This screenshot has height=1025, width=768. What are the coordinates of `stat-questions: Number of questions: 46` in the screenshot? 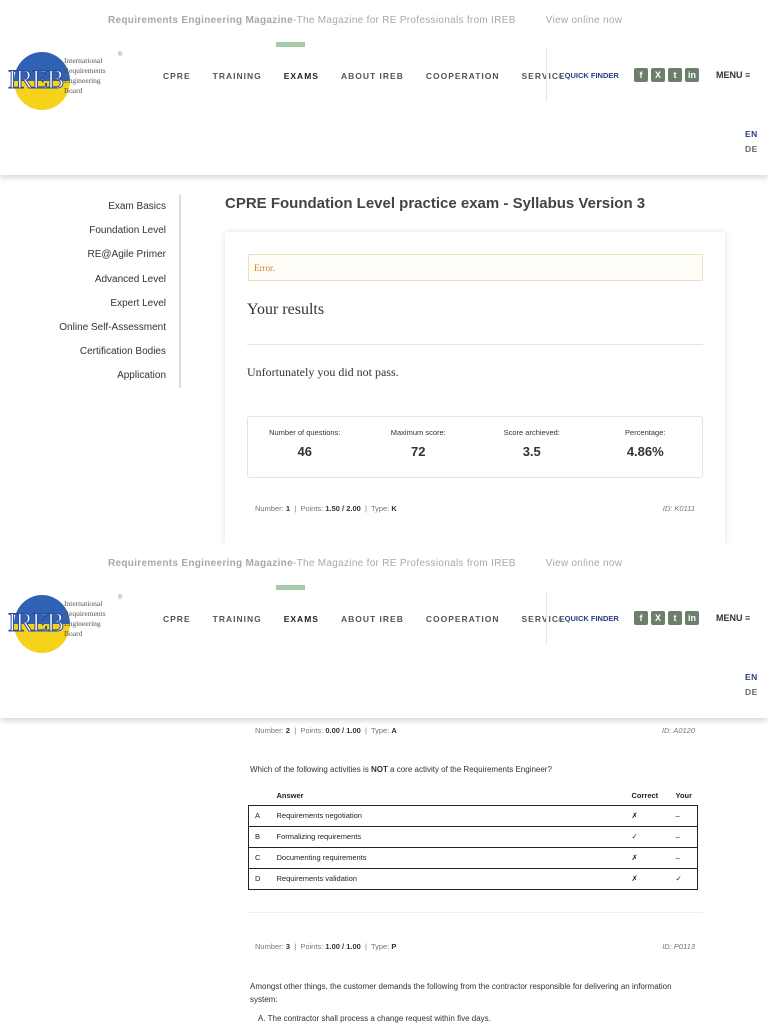 It's located at (305, 443).